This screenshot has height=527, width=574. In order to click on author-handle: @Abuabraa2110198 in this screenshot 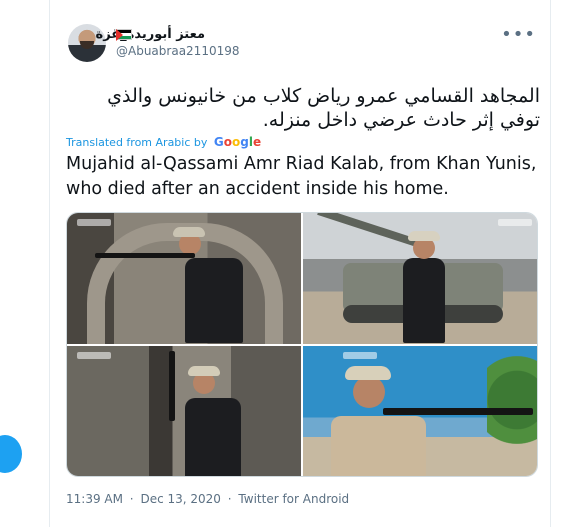, I will do `click(178, 51)`.